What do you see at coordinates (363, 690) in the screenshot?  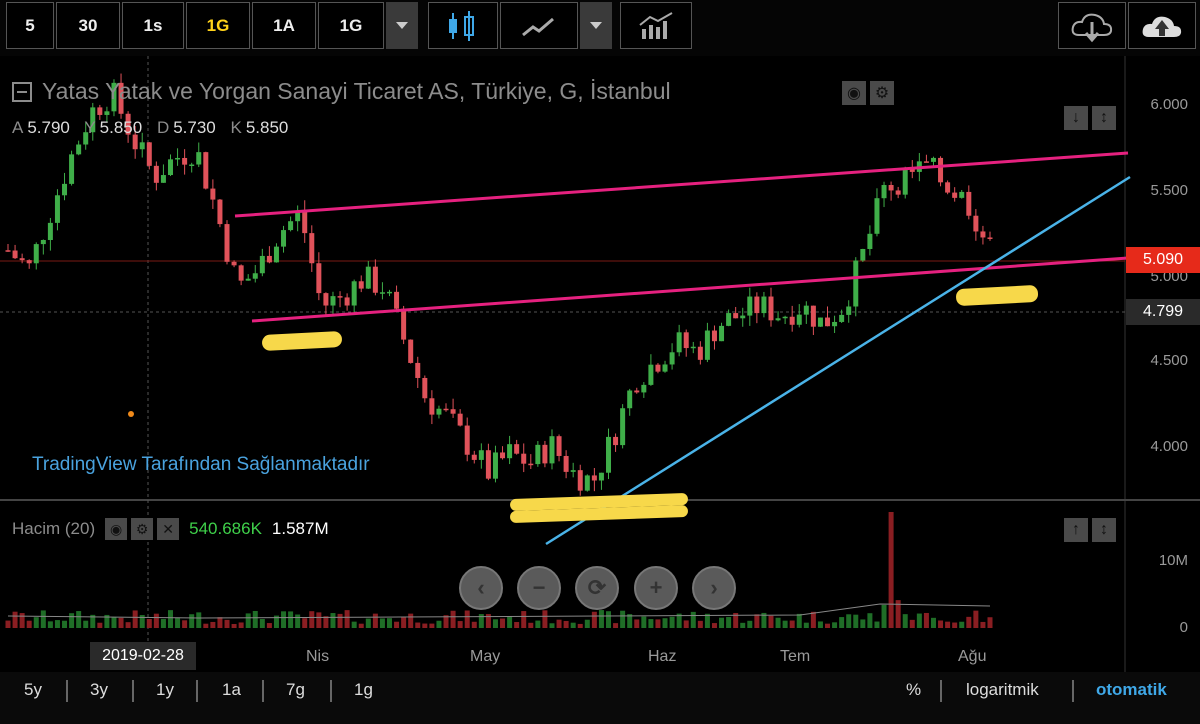 I see `range-1g: 1g` at bounding box center [363, 690].